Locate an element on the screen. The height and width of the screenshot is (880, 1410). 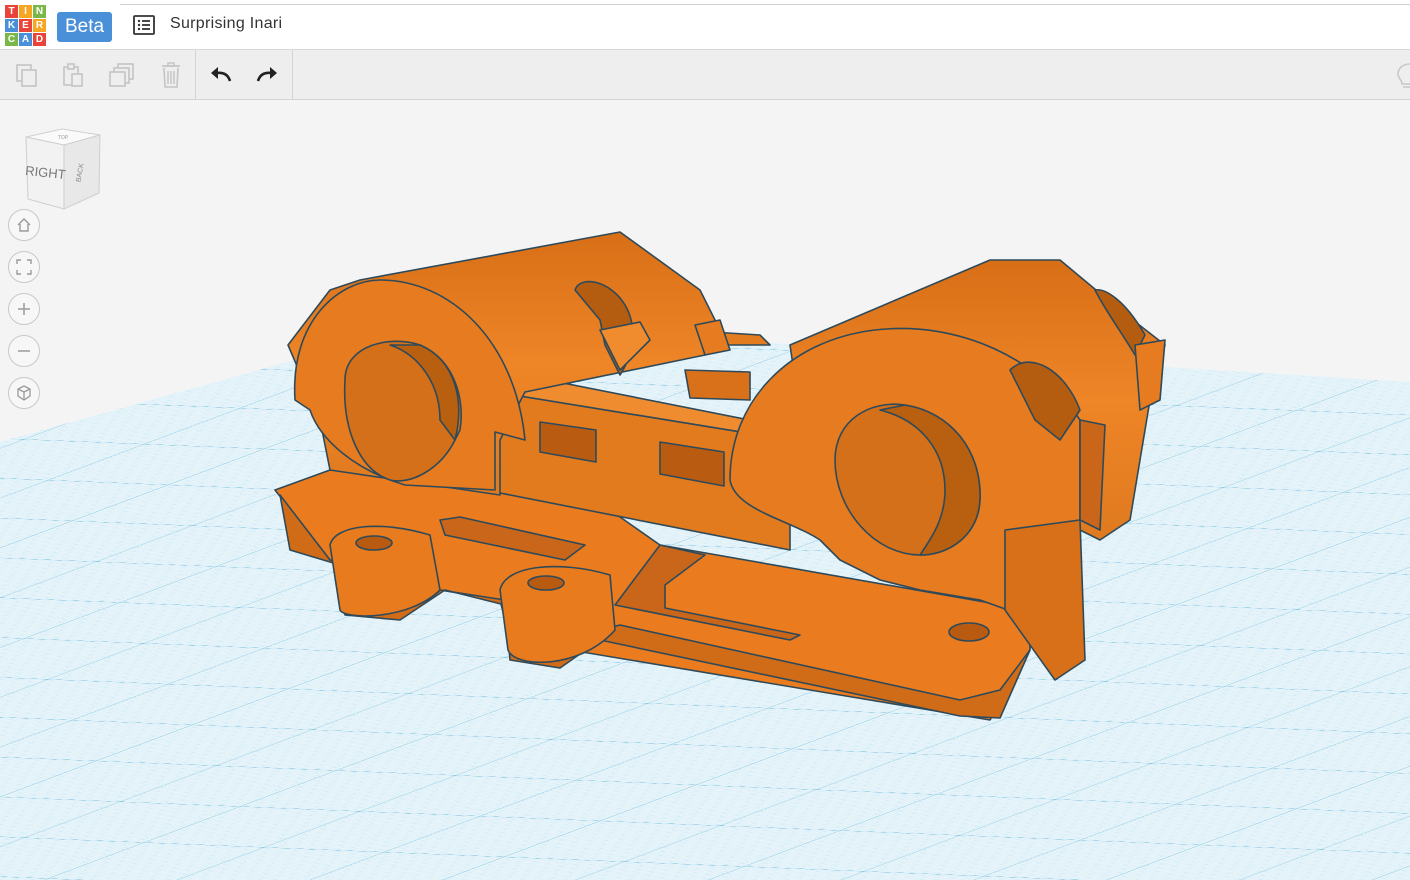
paste-icon is located at coordinates (73, 75).